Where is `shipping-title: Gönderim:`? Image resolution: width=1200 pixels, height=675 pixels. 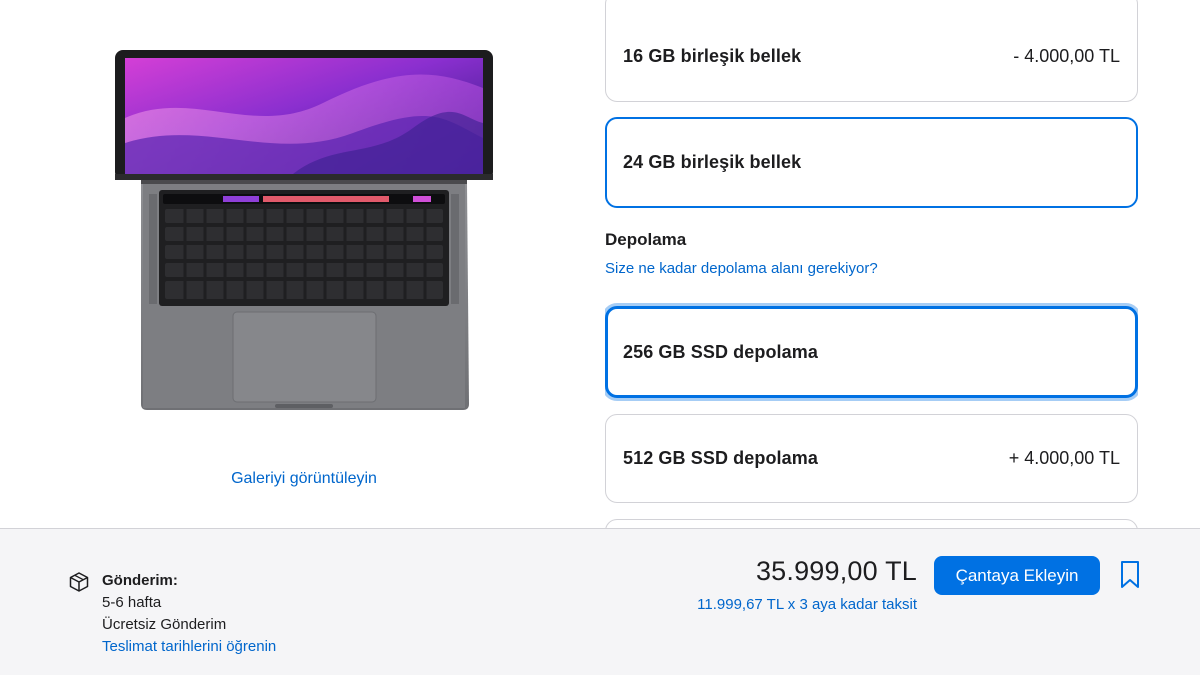 shipping-title: Gönderim: is located at coordinates (140, 580).